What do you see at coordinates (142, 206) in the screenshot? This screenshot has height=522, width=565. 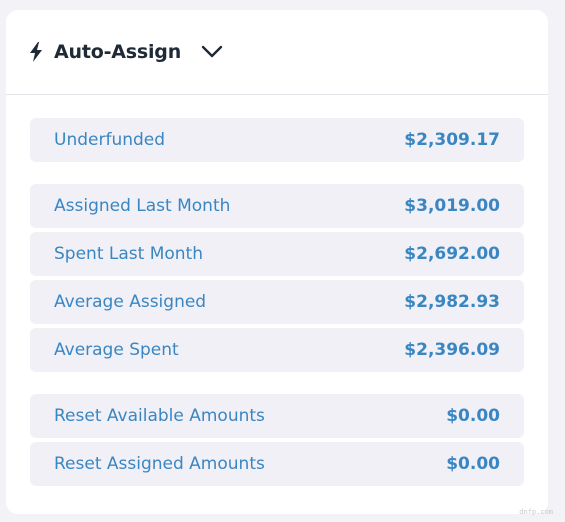 I see `row-label: Assigned Last Month` at bounding box center [142, 206].